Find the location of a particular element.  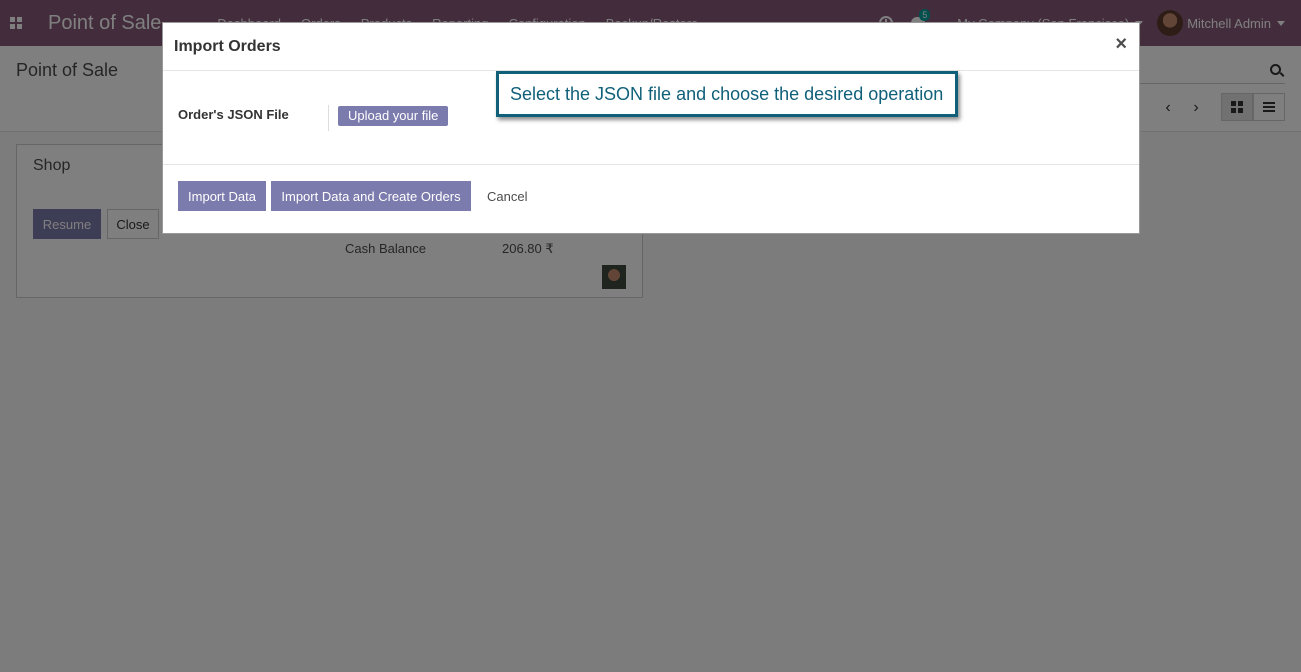

import-create-orders-button: Import Data and Create Orders is located at coordinates (371, 196).